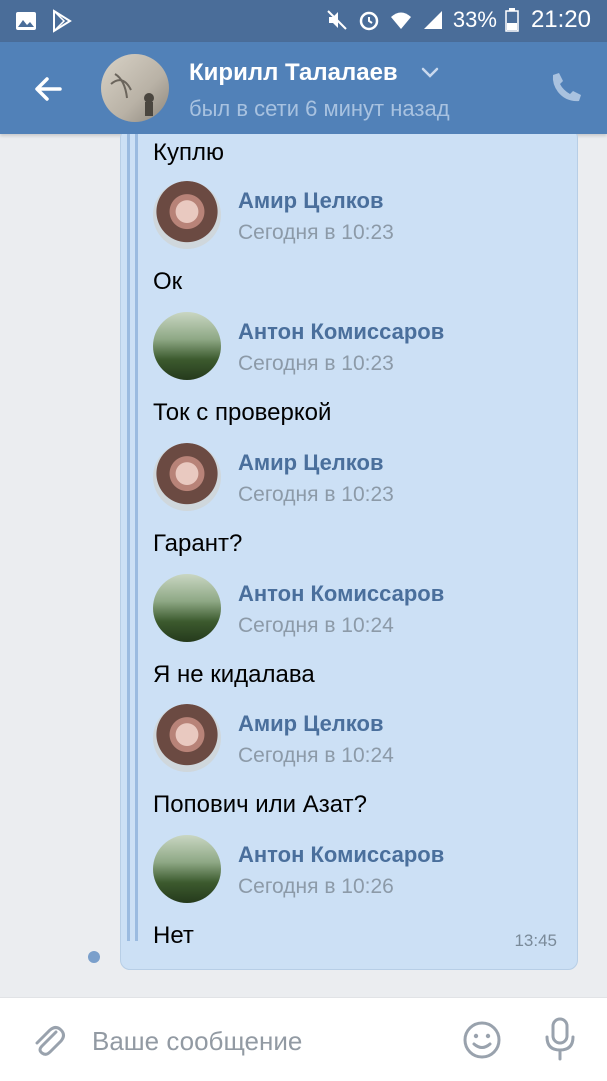 The height and width of the screenshot is (1081, 607). Describe the element at coordinates (353, 738) in the screenshot. I see `forwarded-sender: Амир Целков Сегодня в 10:24` at that location.